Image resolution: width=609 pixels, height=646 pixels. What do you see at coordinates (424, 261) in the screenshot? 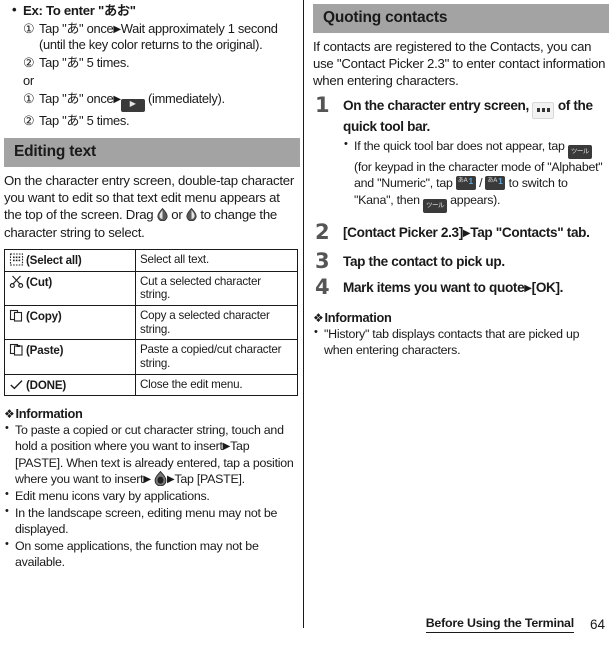
I see `step-title-part1: Tap the contact to pick up.` at bounding box center [424, 261].